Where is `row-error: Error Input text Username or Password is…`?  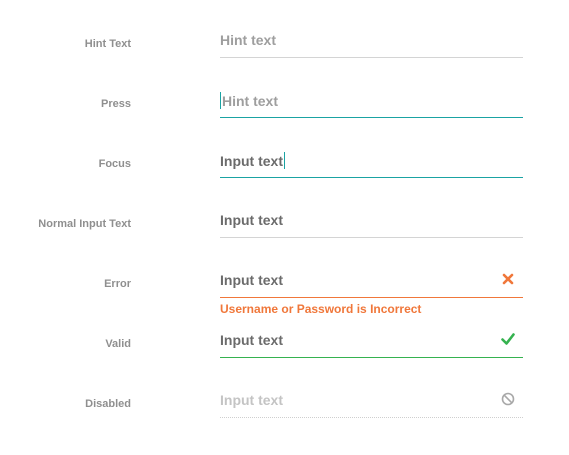
row-error: Error Input text Username or Password is… is located at coordinates (284, 292).